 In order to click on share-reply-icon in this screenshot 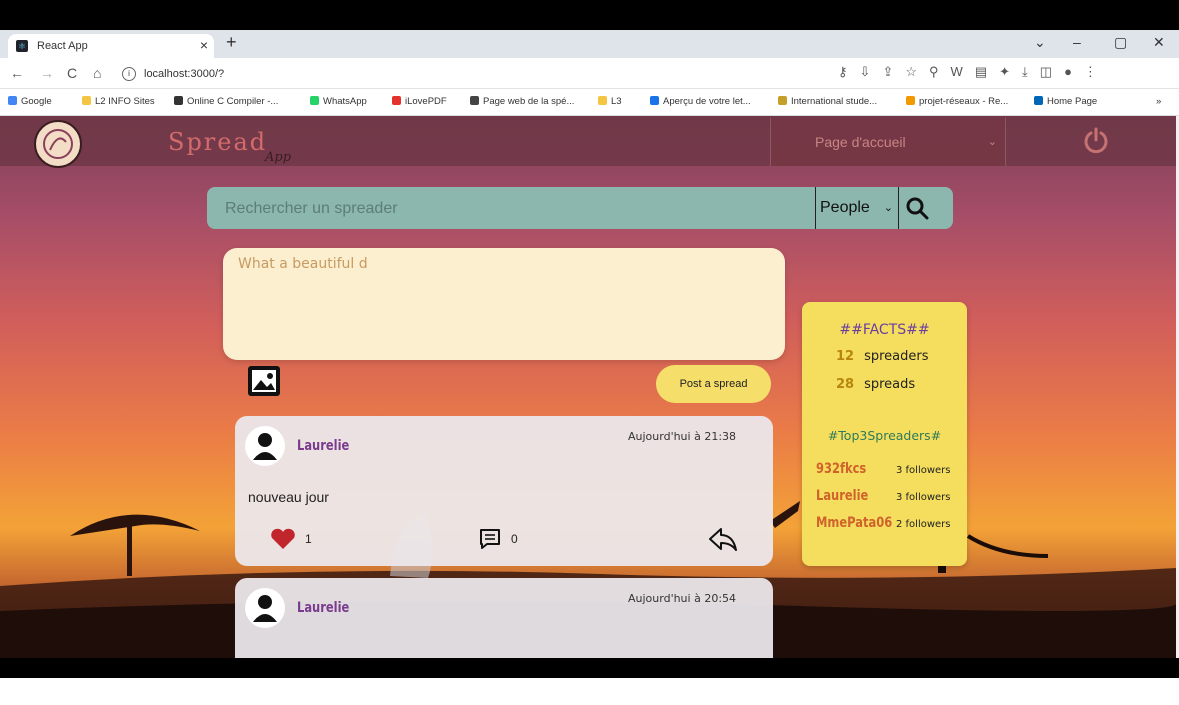, I will do `click(723, 539)`.